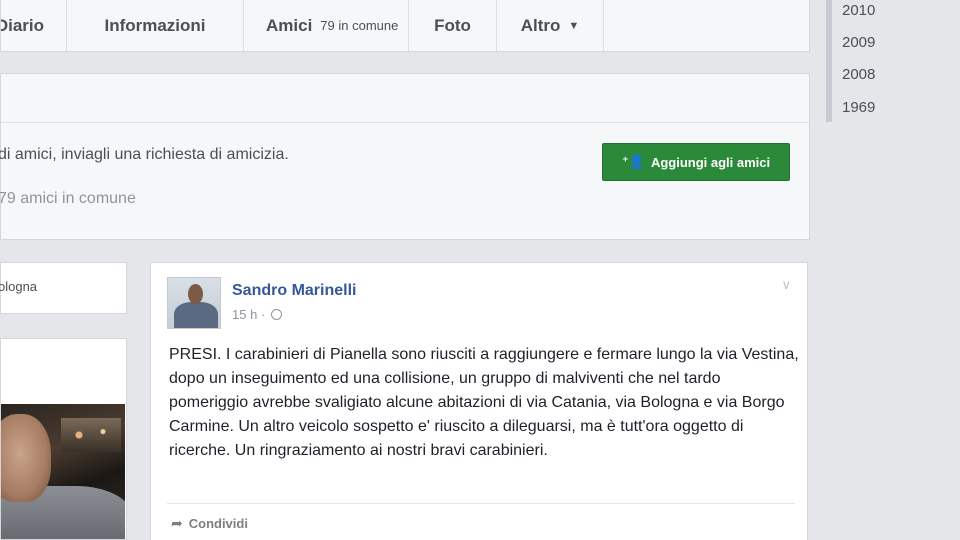  Describe the element at coordinates (63, 288) in the screenshot. I see `intro-card: ologna` at that location.